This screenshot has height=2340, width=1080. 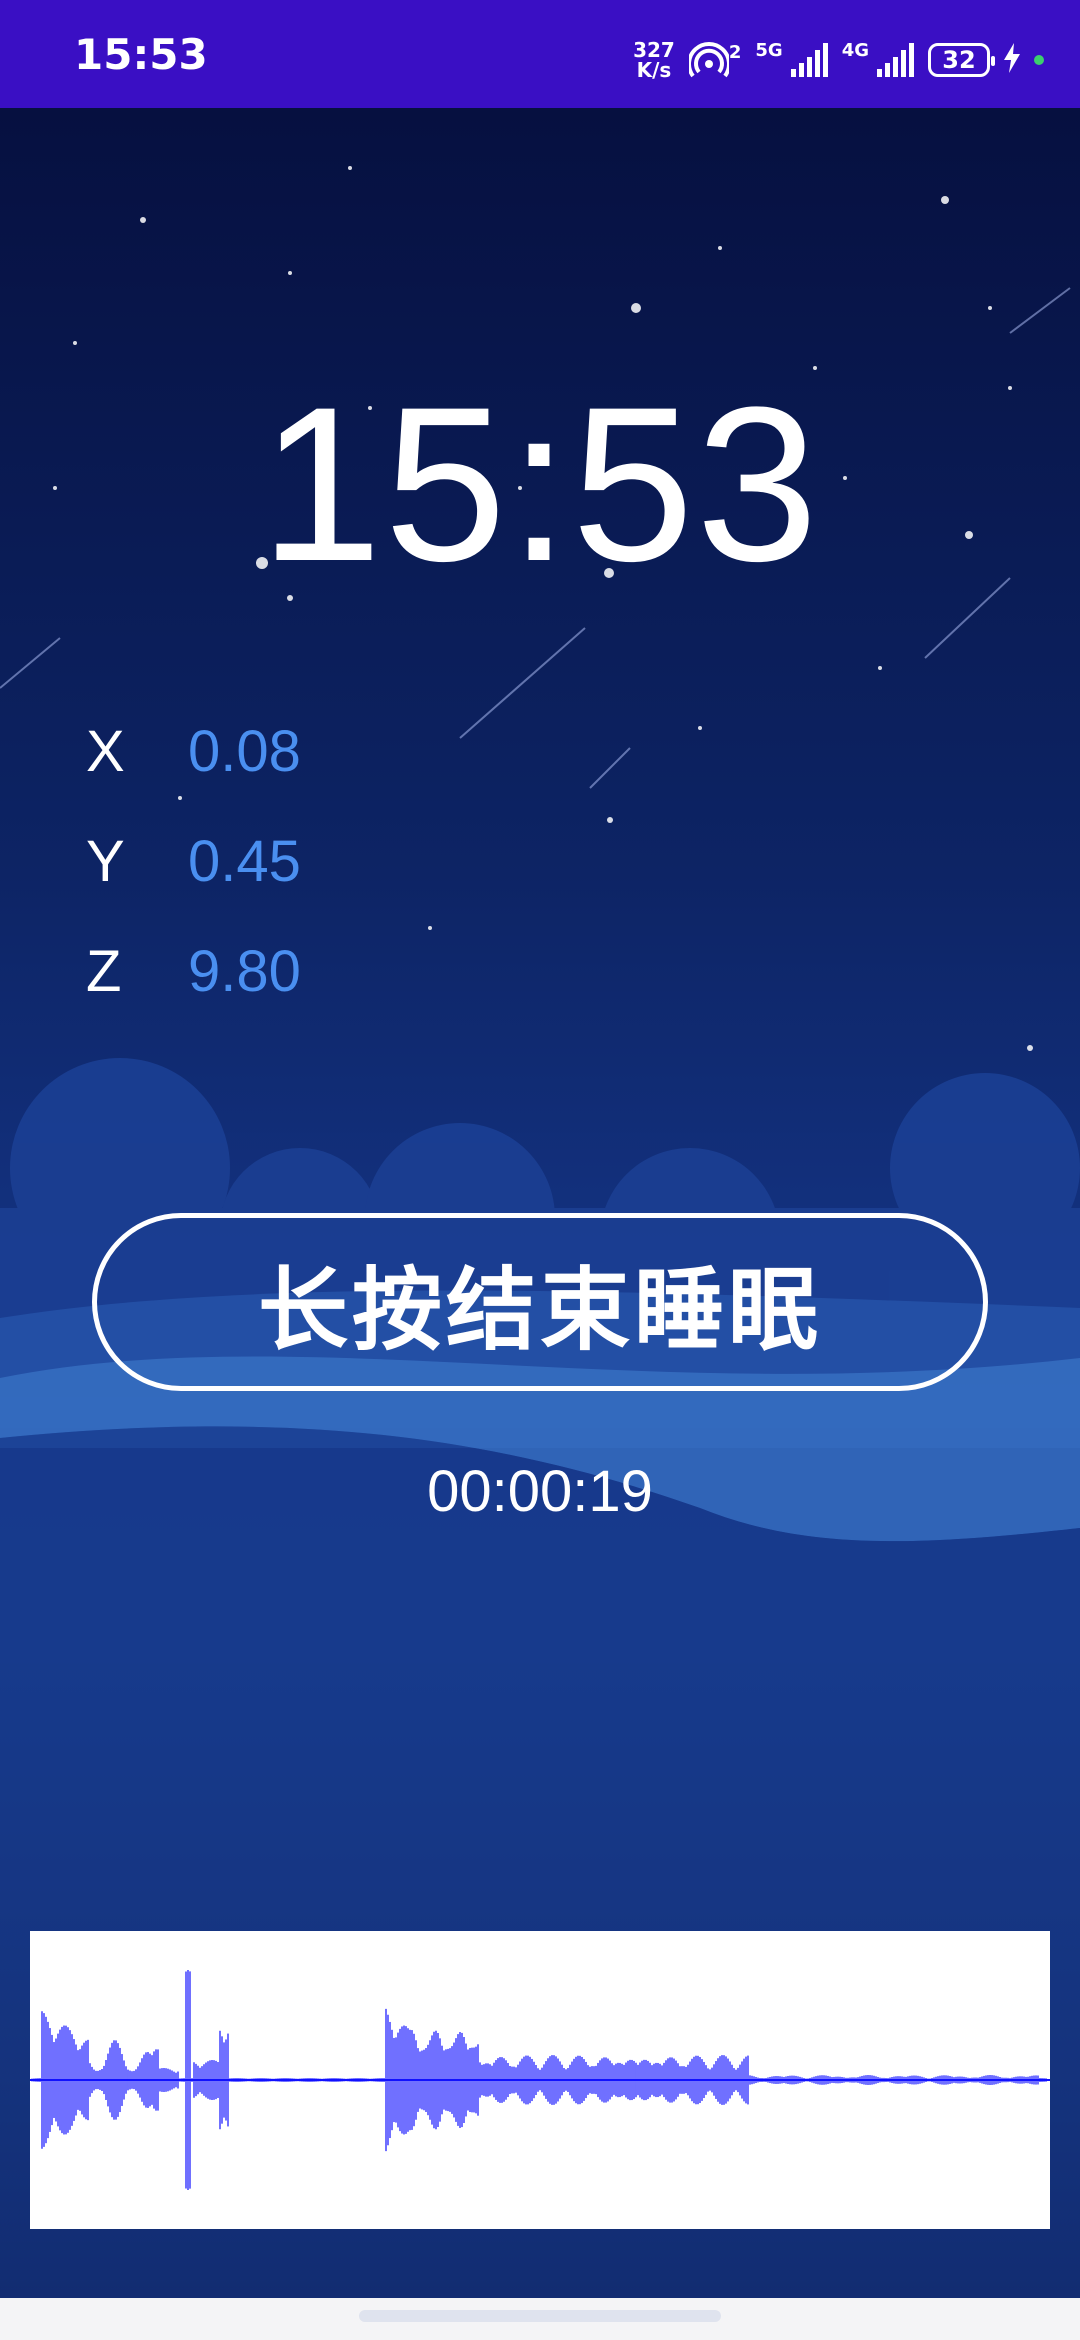 What do you see at coordinates (540, 1302) in the screenshot?
I see `end-sleep-button: 长按结束睡眠` at bounding box center [540, 1302].